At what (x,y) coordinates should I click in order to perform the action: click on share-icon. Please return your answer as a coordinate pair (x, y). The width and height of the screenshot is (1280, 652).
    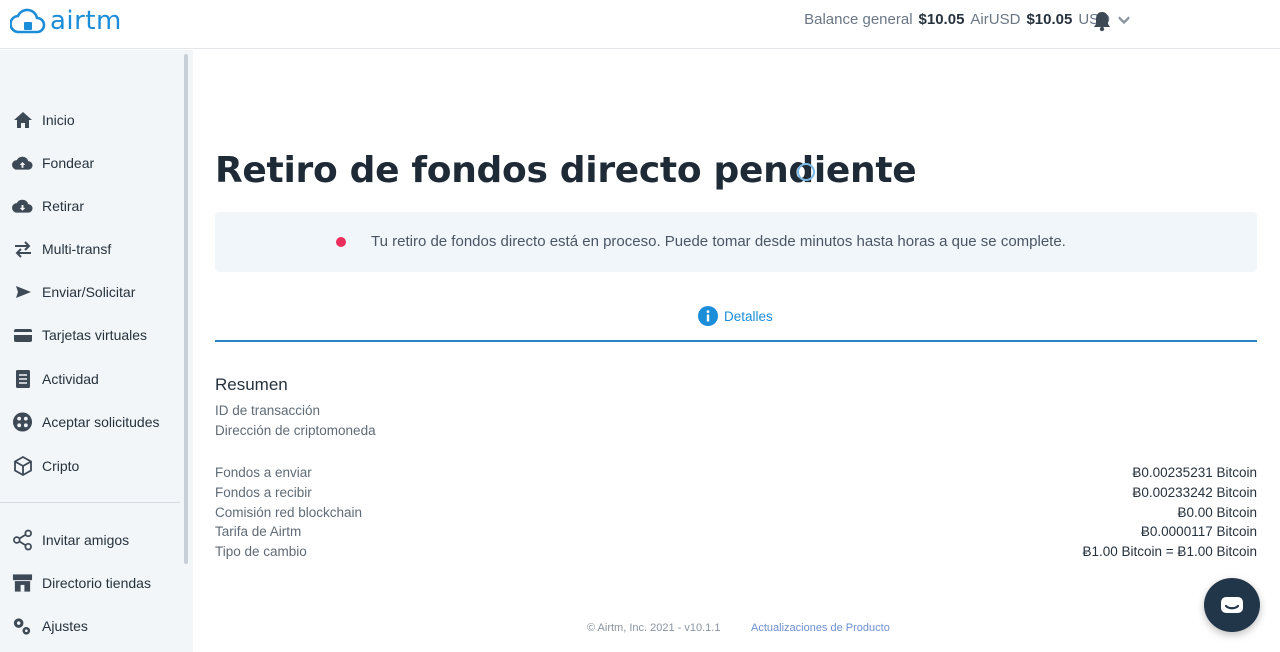
    Looking at the image, I should click on (22, 540).